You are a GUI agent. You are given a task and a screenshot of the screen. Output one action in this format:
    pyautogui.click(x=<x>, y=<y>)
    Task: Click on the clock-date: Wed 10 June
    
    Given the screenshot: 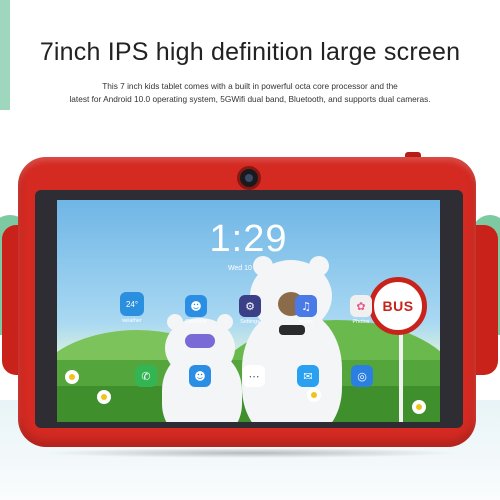 What is the action you would take?
    pyautogui.click(x=248, y=268)
    